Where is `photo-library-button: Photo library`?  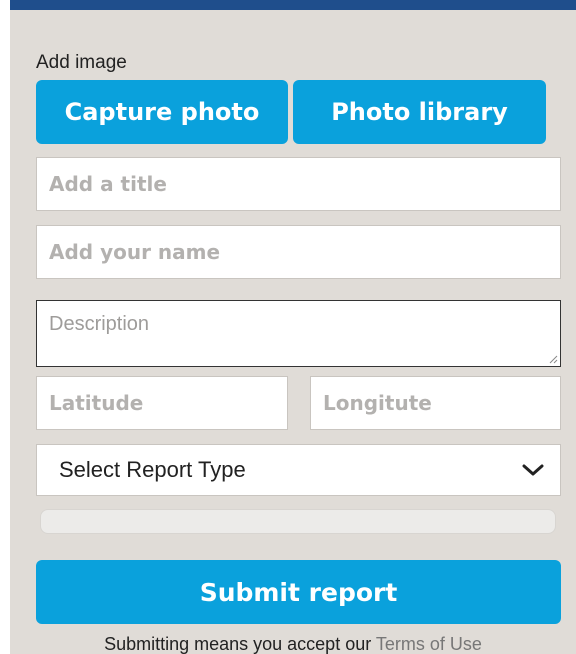
photo-library-button: Photo library is located at coordinates (419, 112).